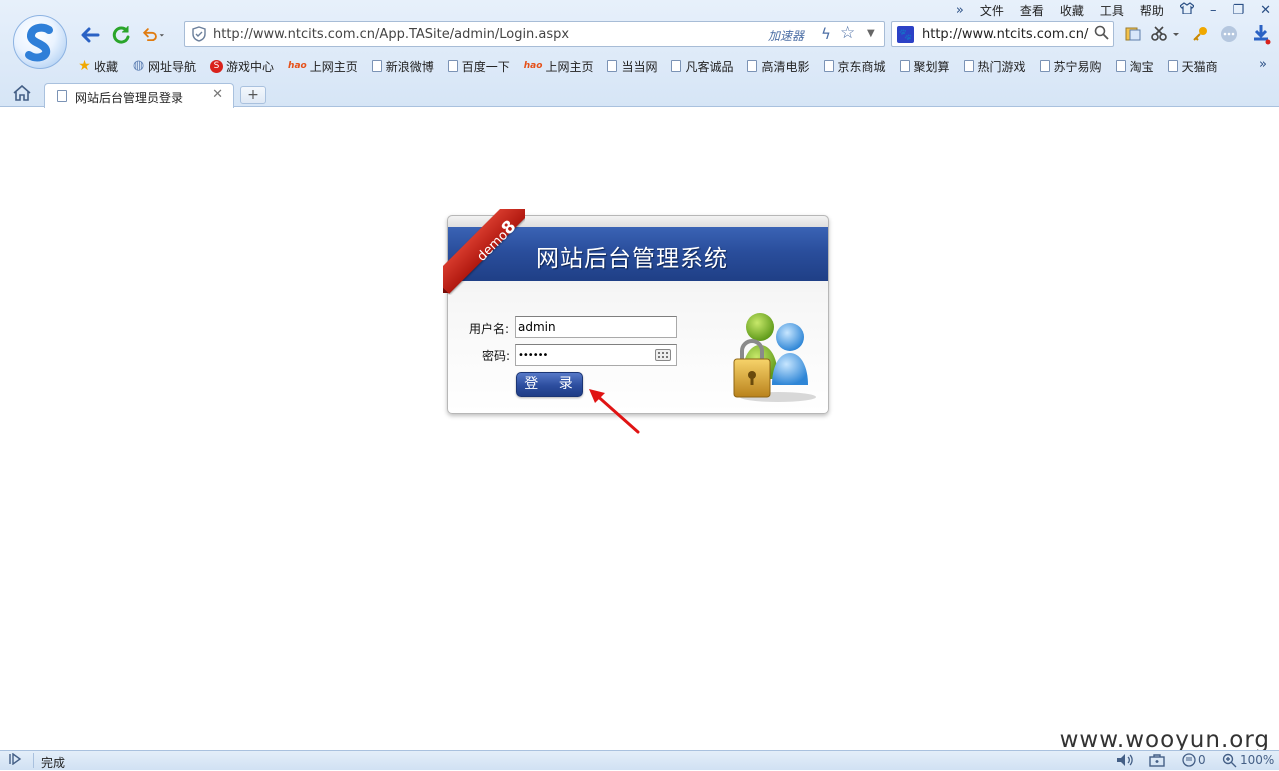  Describe the element at coordinates (22, 95) in the screenshot. I see `home-icon` at that location.